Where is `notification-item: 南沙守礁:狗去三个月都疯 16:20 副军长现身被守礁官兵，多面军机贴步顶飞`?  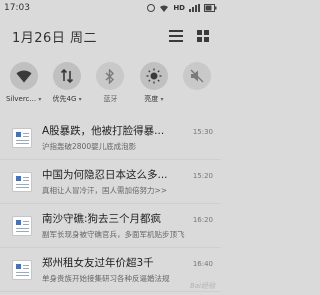
notification-item: 南沙守礁:狗去三个月都疯 16:20 副军长现身被守礁官兵，多面军机贴步顶飞 is located at coordinates (110, 226).